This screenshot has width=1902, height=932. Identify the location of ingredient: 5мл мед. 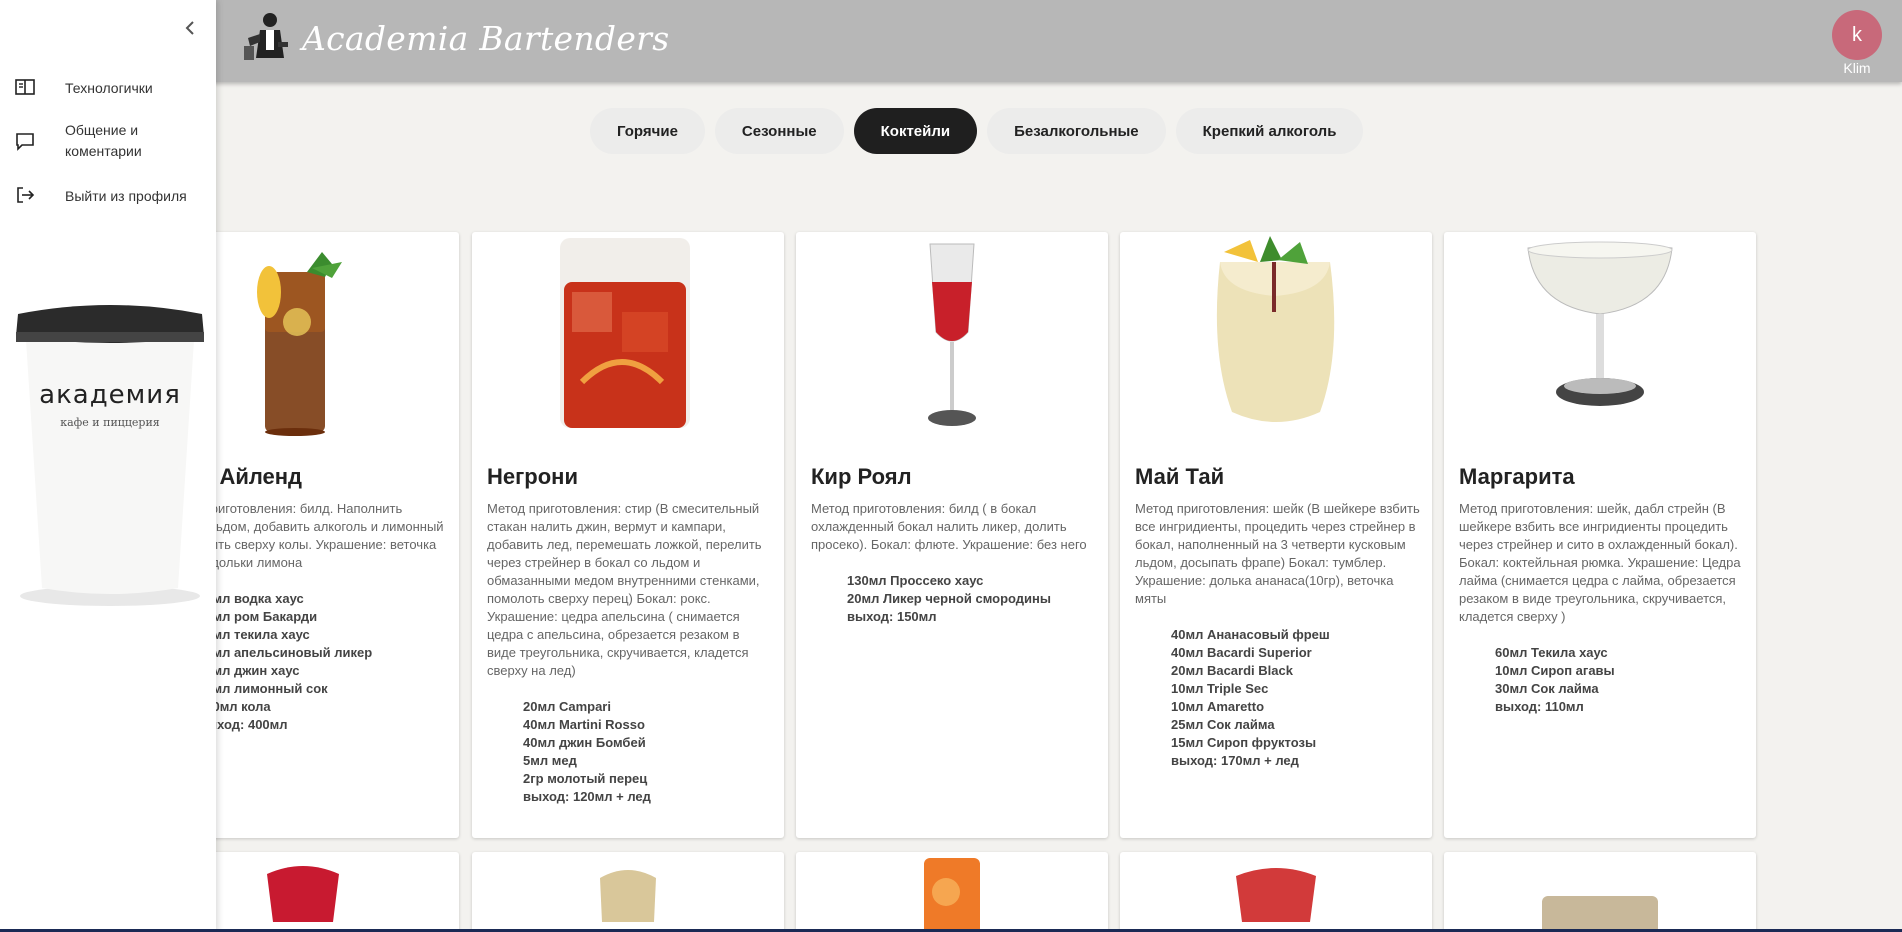
(550, 760).